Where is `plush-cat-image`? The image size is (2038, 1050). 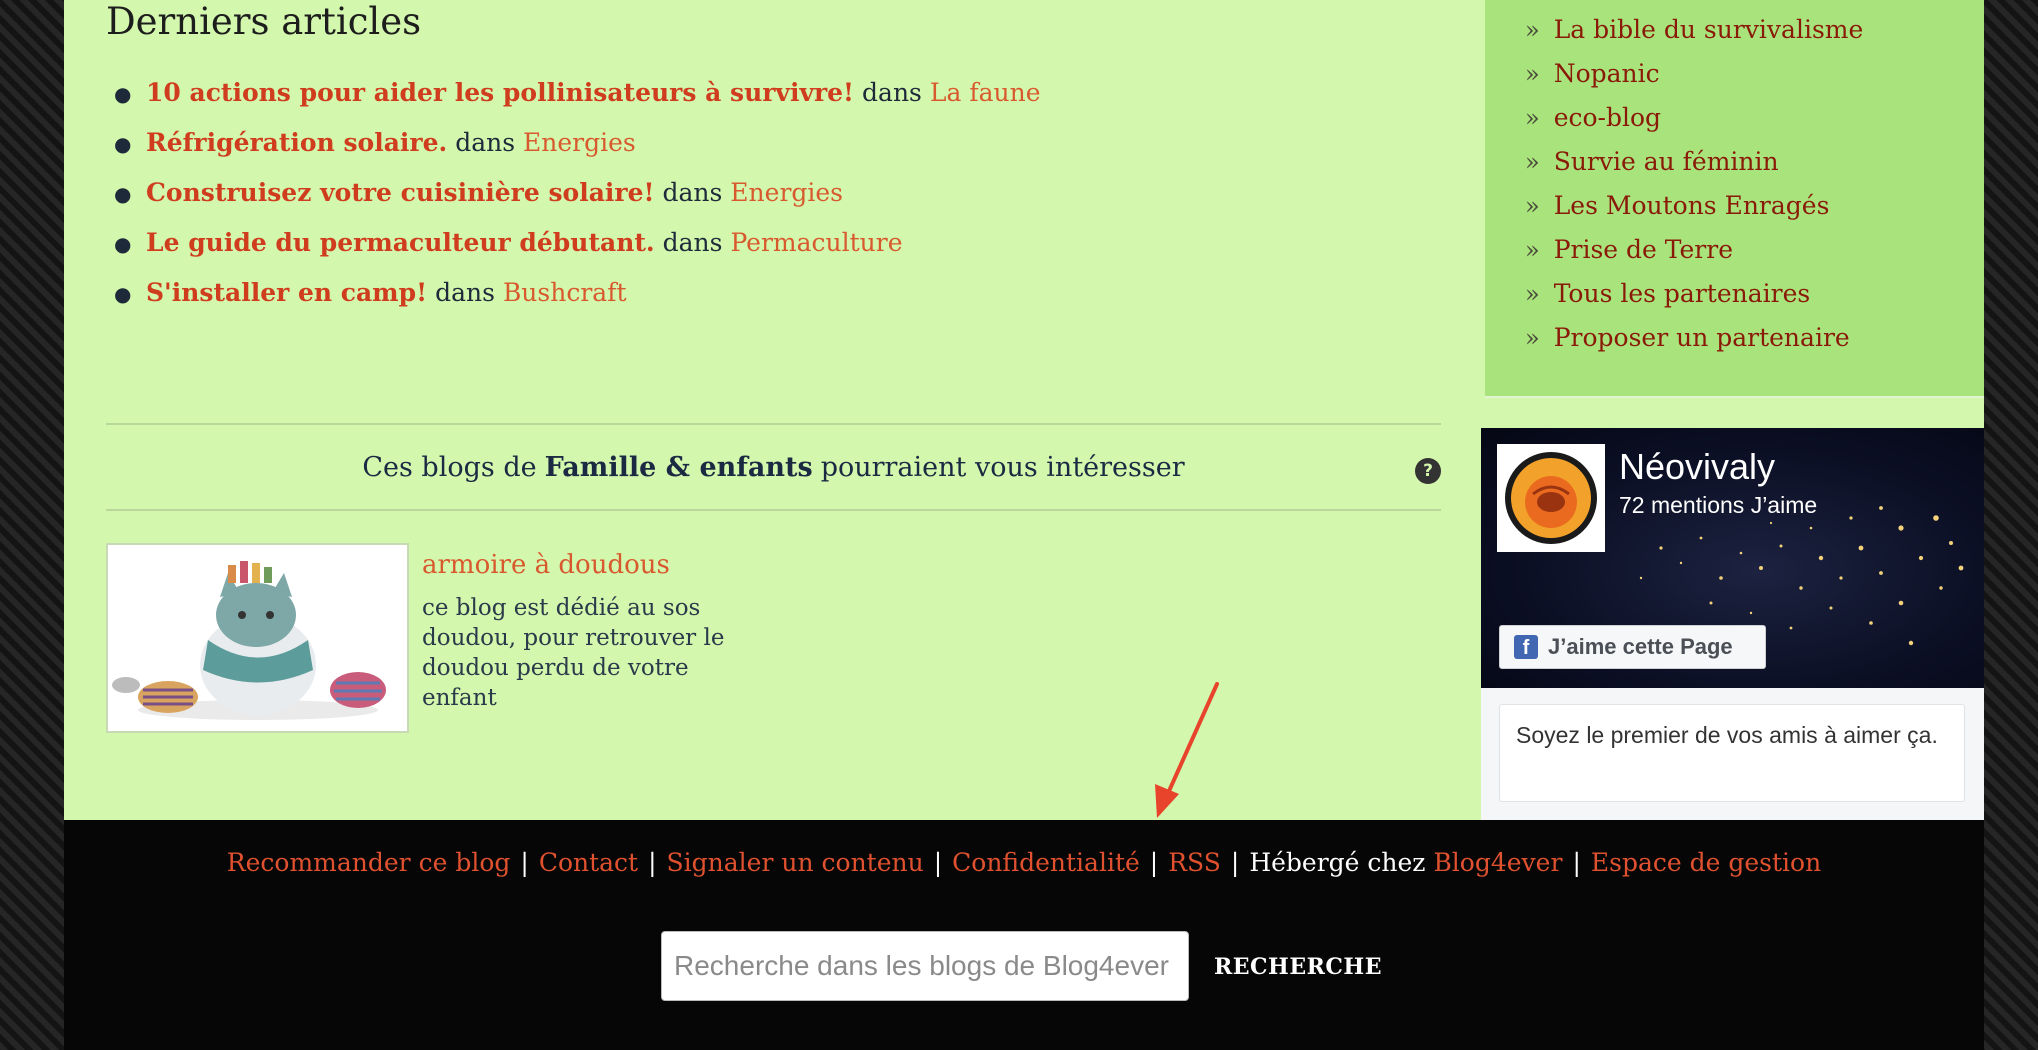 plush-cat-image is located at coordinates (257, 638).